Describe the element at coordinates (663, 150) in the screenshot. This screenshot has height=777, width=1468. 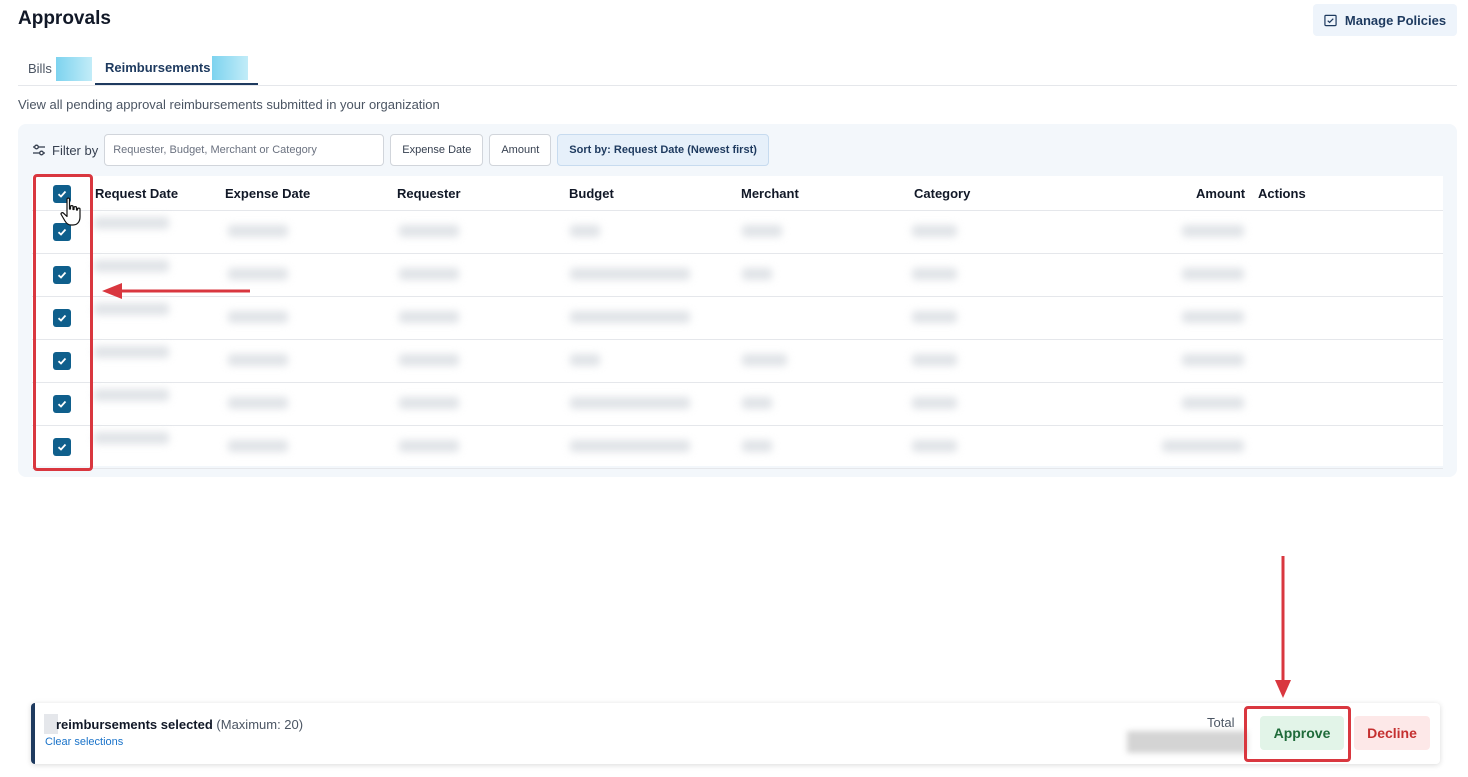
I see `sort-dropdown: Sort by: Request Date (Newest first)` at that location.